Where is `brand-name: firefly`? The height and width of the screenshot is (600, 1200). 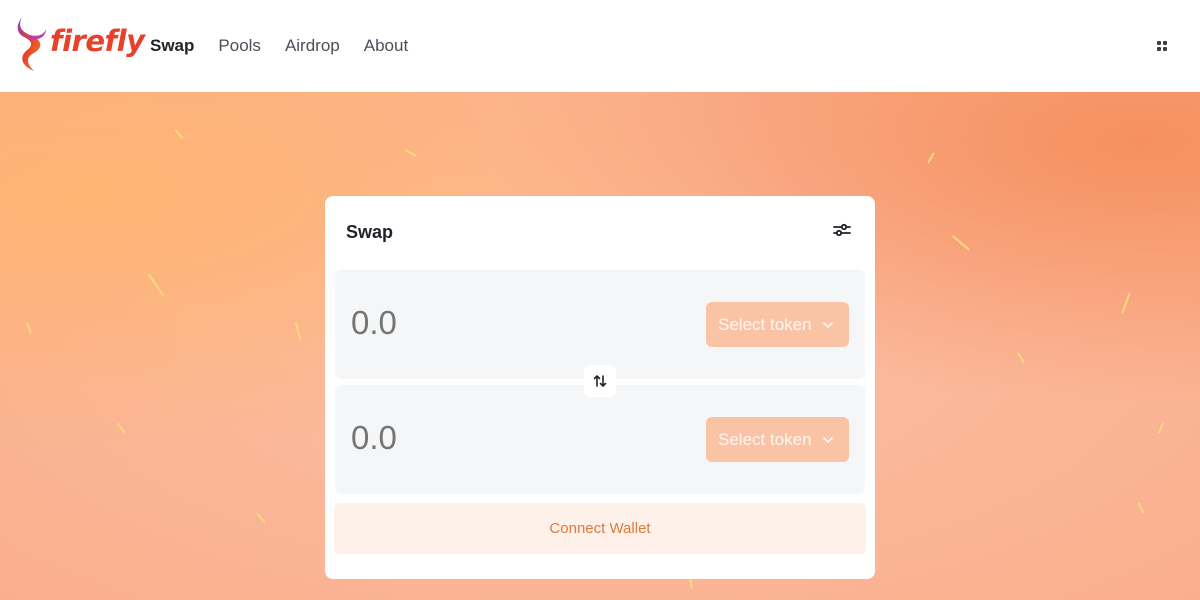 brand-name: firefly is located at coordinates (97, 41).